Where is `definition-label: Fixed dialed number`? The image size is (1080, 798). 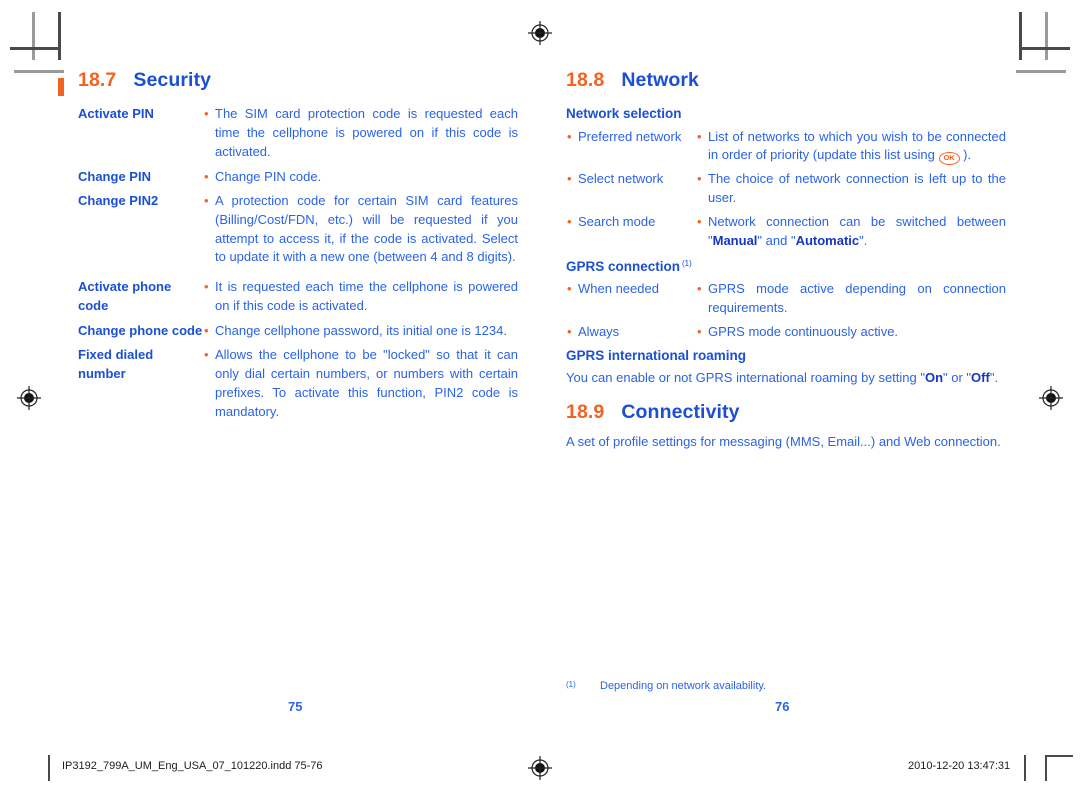
definition-label: Fixed dialed number is located at coordinates (116, 364).